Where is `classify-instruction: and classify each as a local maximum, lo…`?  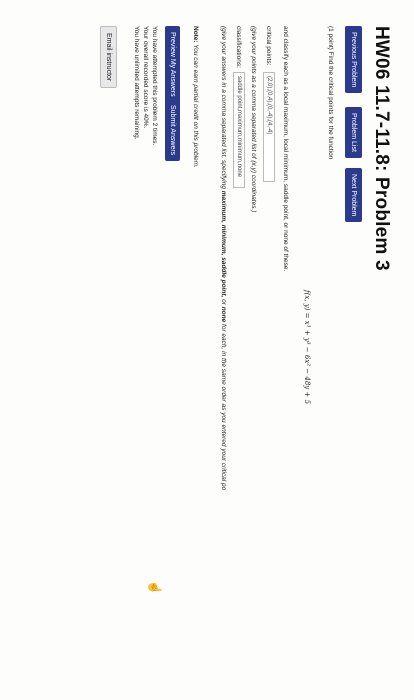
classify-instruction: and classify each as a local maximum, lo… is located at coordinates (285, 149).